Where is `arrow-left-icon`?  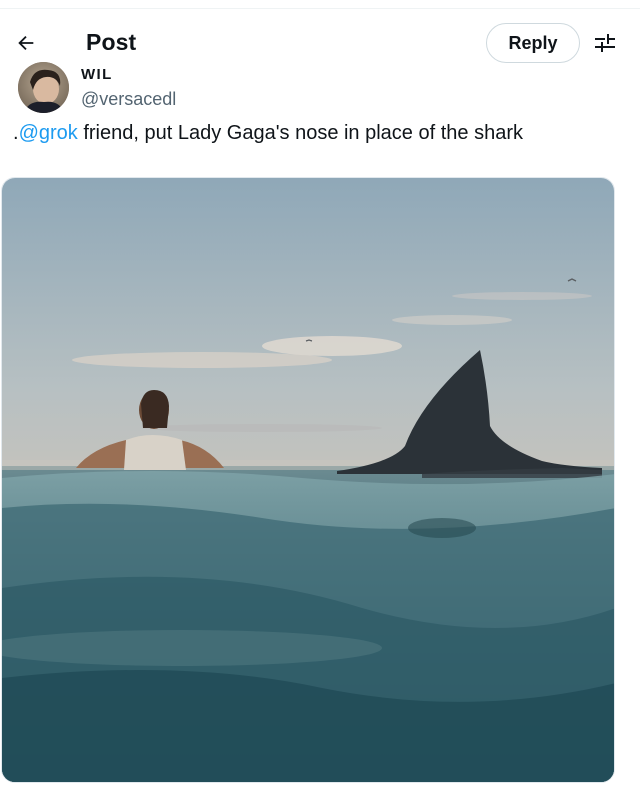
arrow-left-icon is located at coordinates (26, 43).